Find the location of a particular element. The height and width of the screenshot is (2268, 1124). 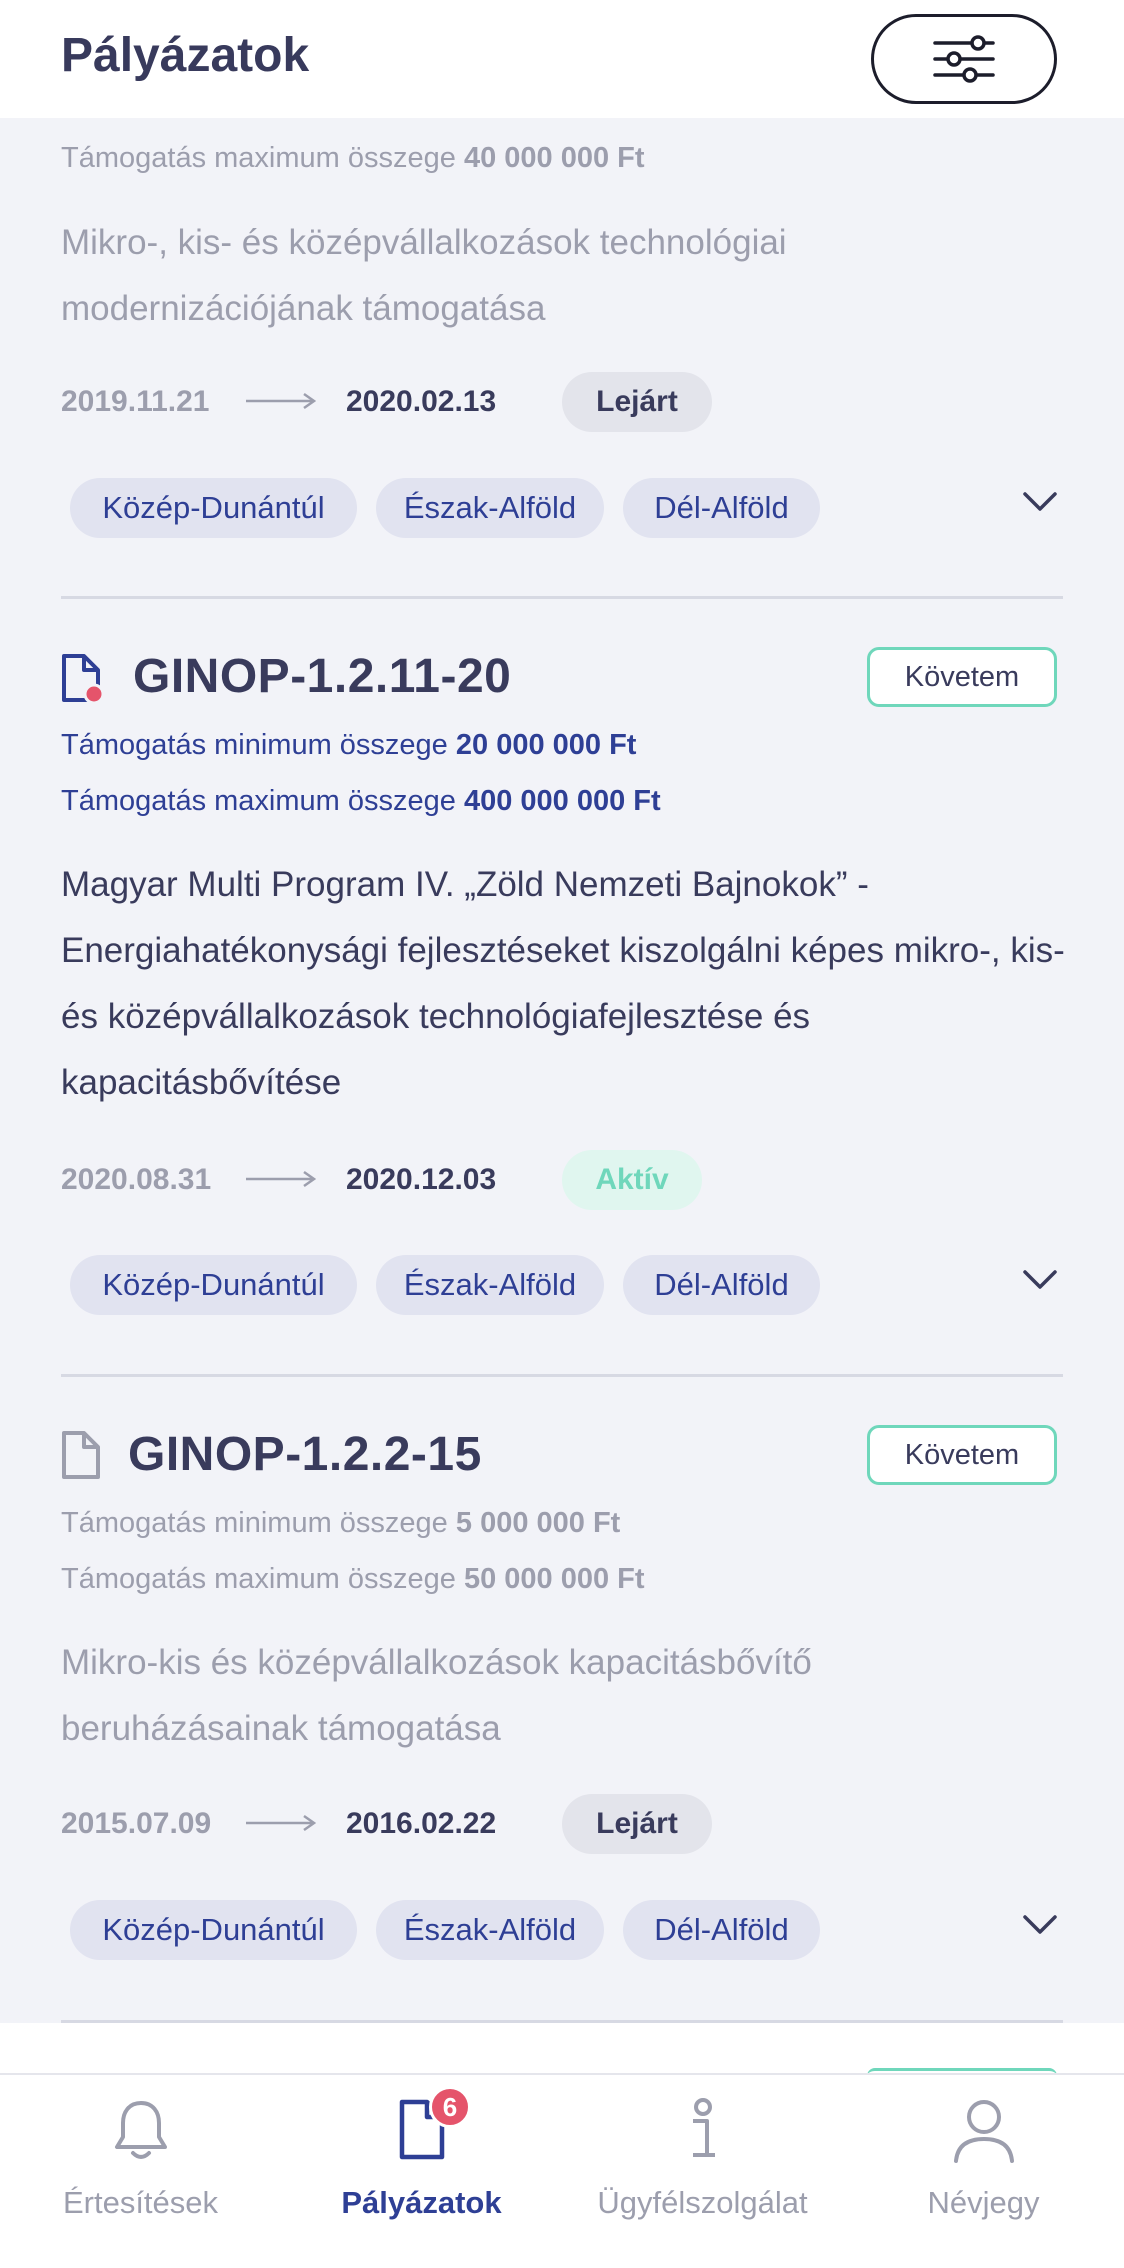

person-icon is located at coordinates (983, 2131).